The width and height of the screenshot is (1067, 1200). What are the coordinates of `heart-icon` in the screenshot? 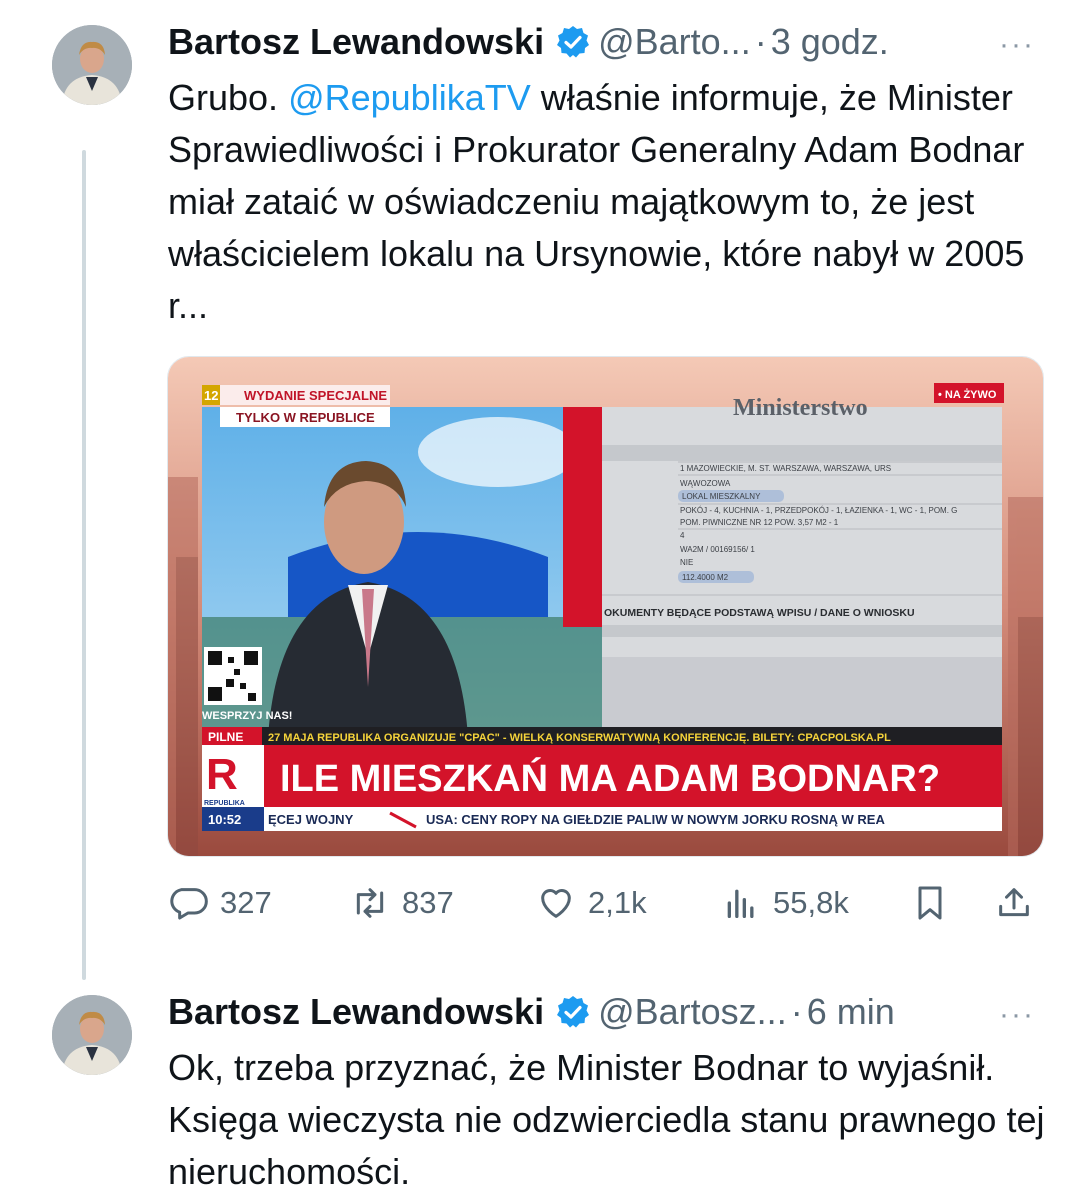 It's located at (556, 903).